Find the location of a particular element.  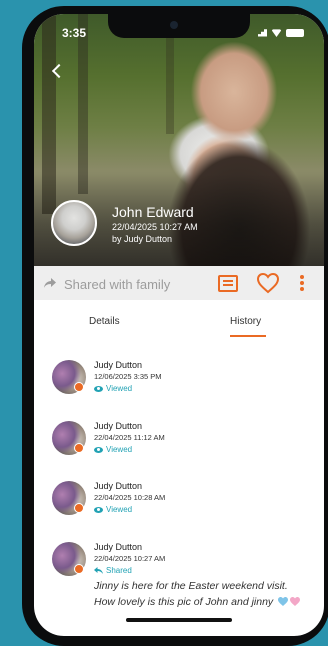

history-time: 22/04/2025 10:28 AM is located at coordinates (130, 497).